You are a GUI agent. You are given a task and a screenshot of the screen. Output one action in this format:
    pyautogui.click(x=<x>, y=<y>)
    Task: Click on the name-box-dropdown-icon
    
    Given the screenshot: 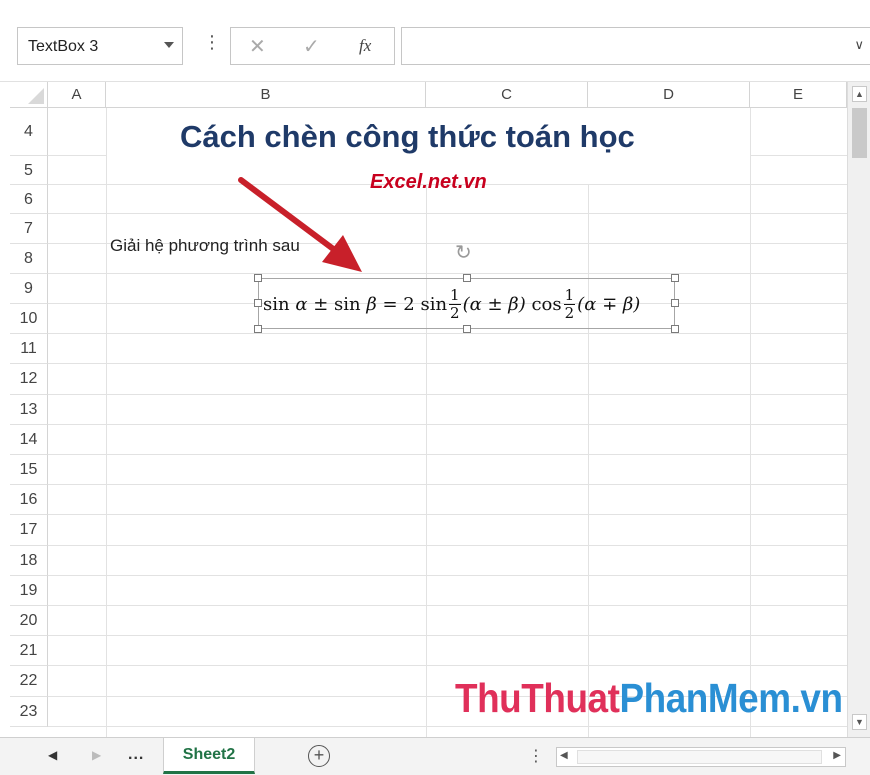 What is the action you would take?
    pyautogui.click(x=169, y=45)
    